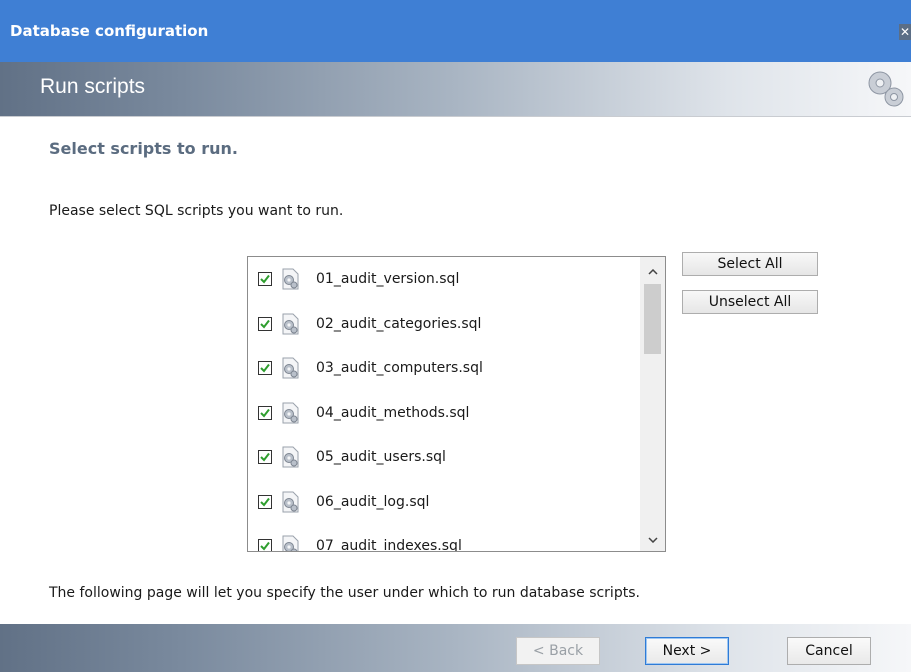 Image resolution: width=911 pixels, height=672 pixels. I want to click on scroll-down-button, so click(652, 540).